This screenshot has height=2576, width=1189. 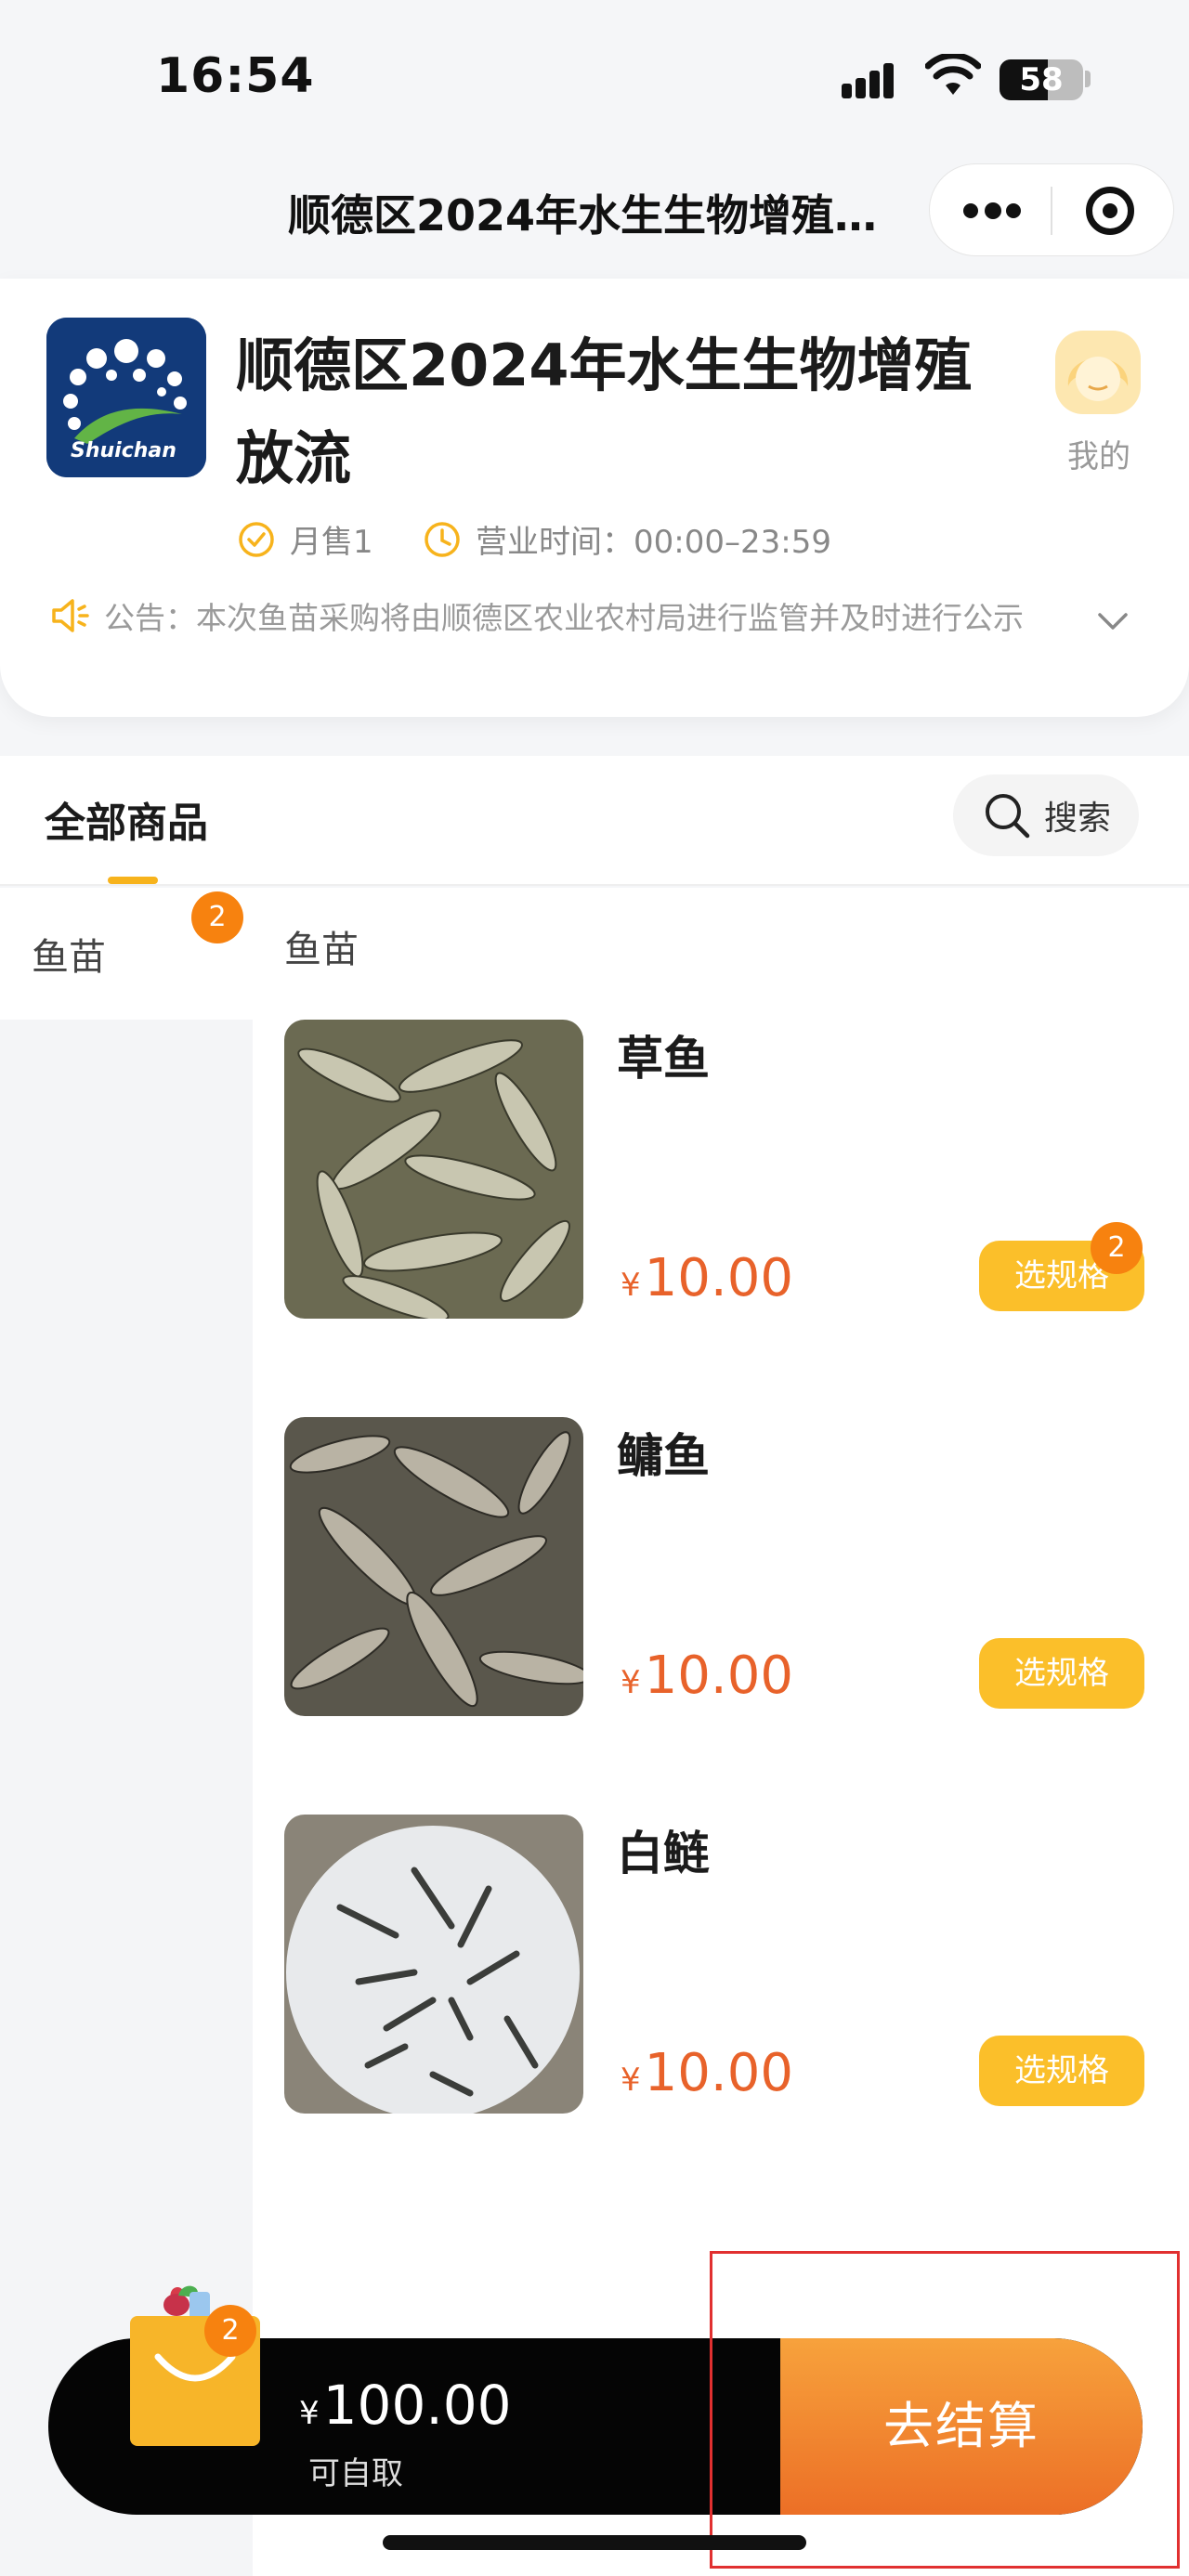 I want to click on product-quantity-badge: 2, so click(x=1117, y=1248).